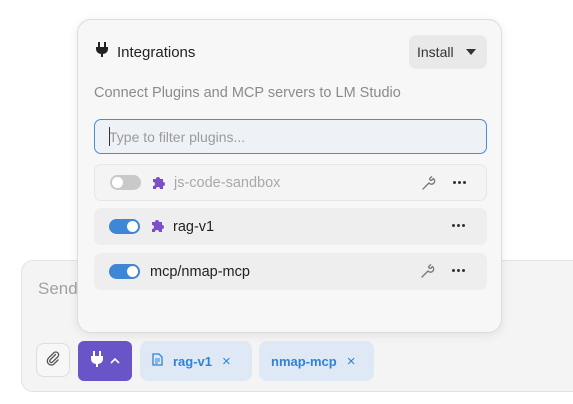 The width and height of the screenshot is (573, 404). Describe the element at coordinates (200, 271) in the screenshot. I see `plugin-name: mcp/nmap-mcp` at that location.